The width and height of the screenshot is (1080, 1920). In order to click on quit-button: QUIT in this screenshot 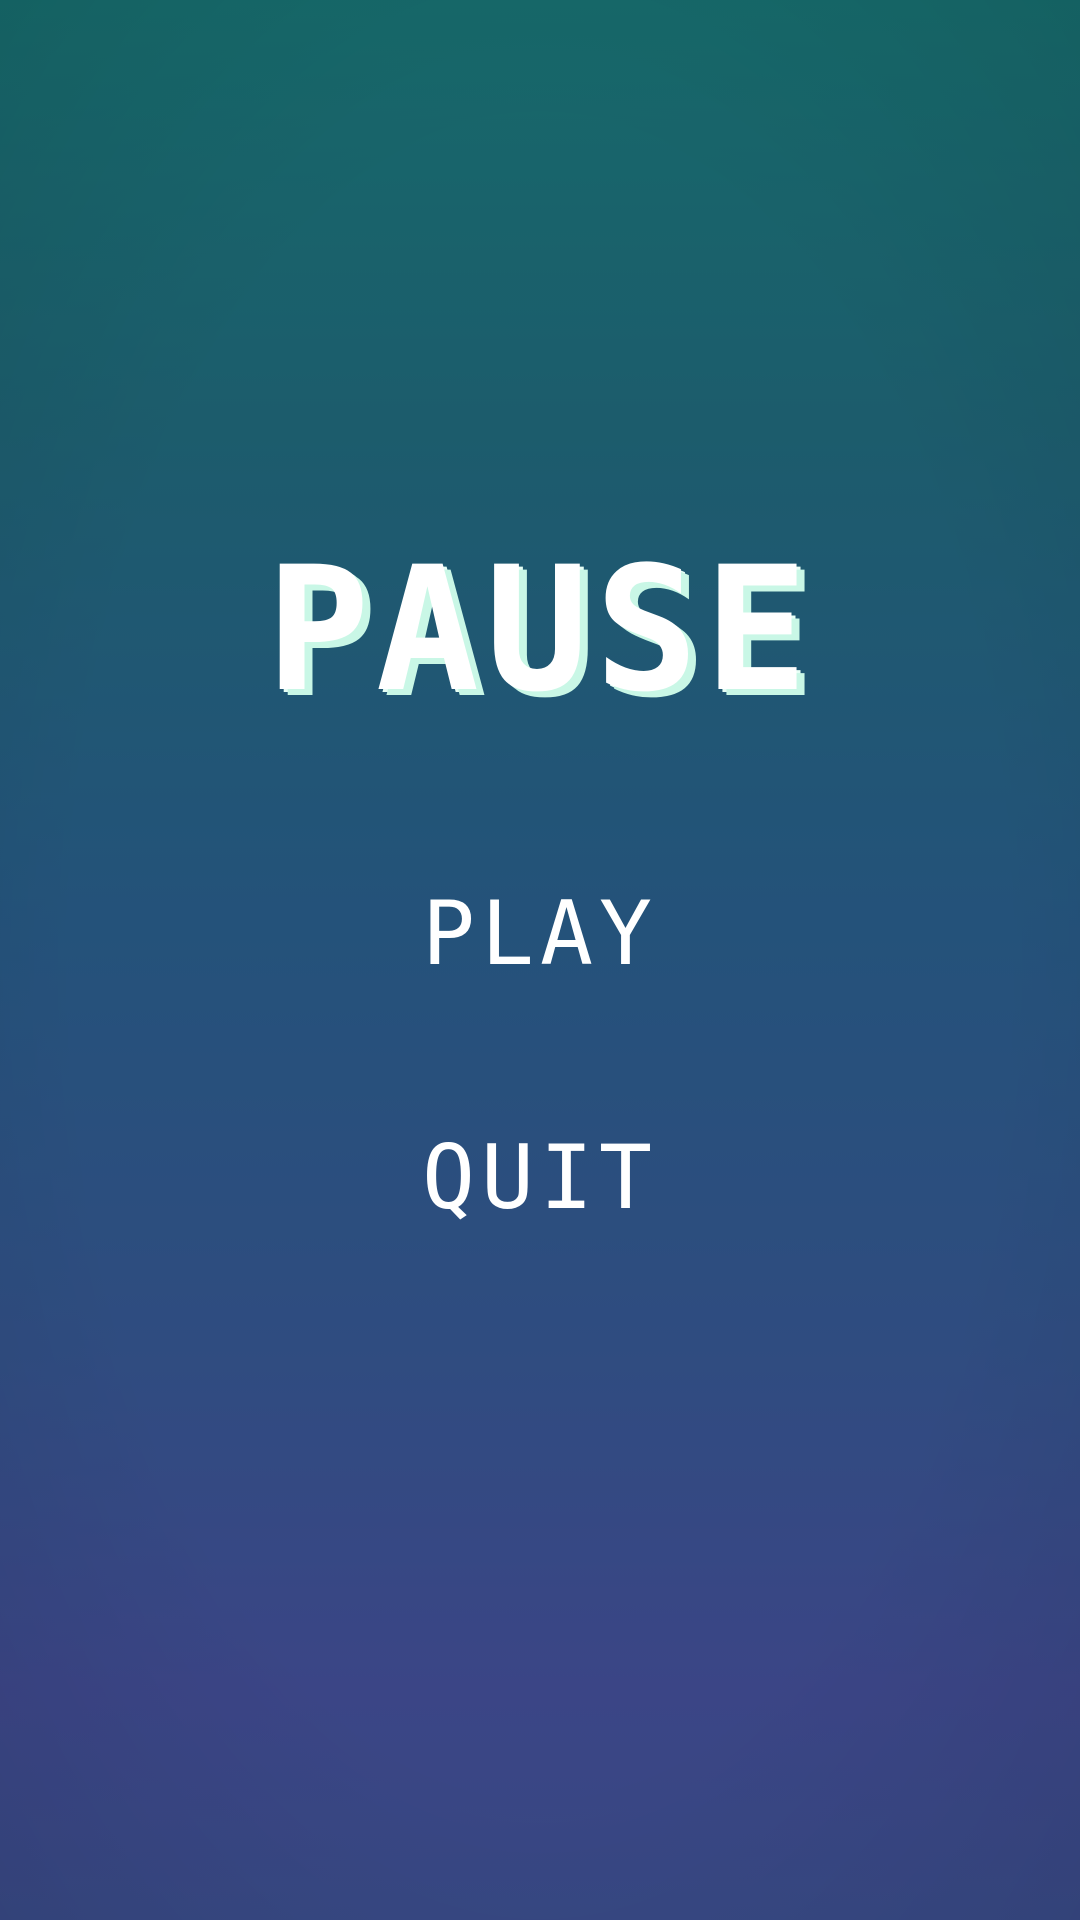, I will do `click(540, 1178)`.